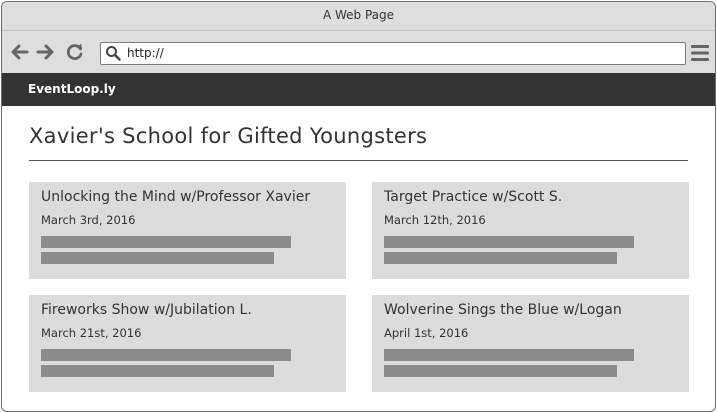 This screenshot has height=413, width=717. What do you see at coordinates (88, 220) in the screenshot?
I see `event-date: March 3rd, 2016` at bounding box center [88, 220].